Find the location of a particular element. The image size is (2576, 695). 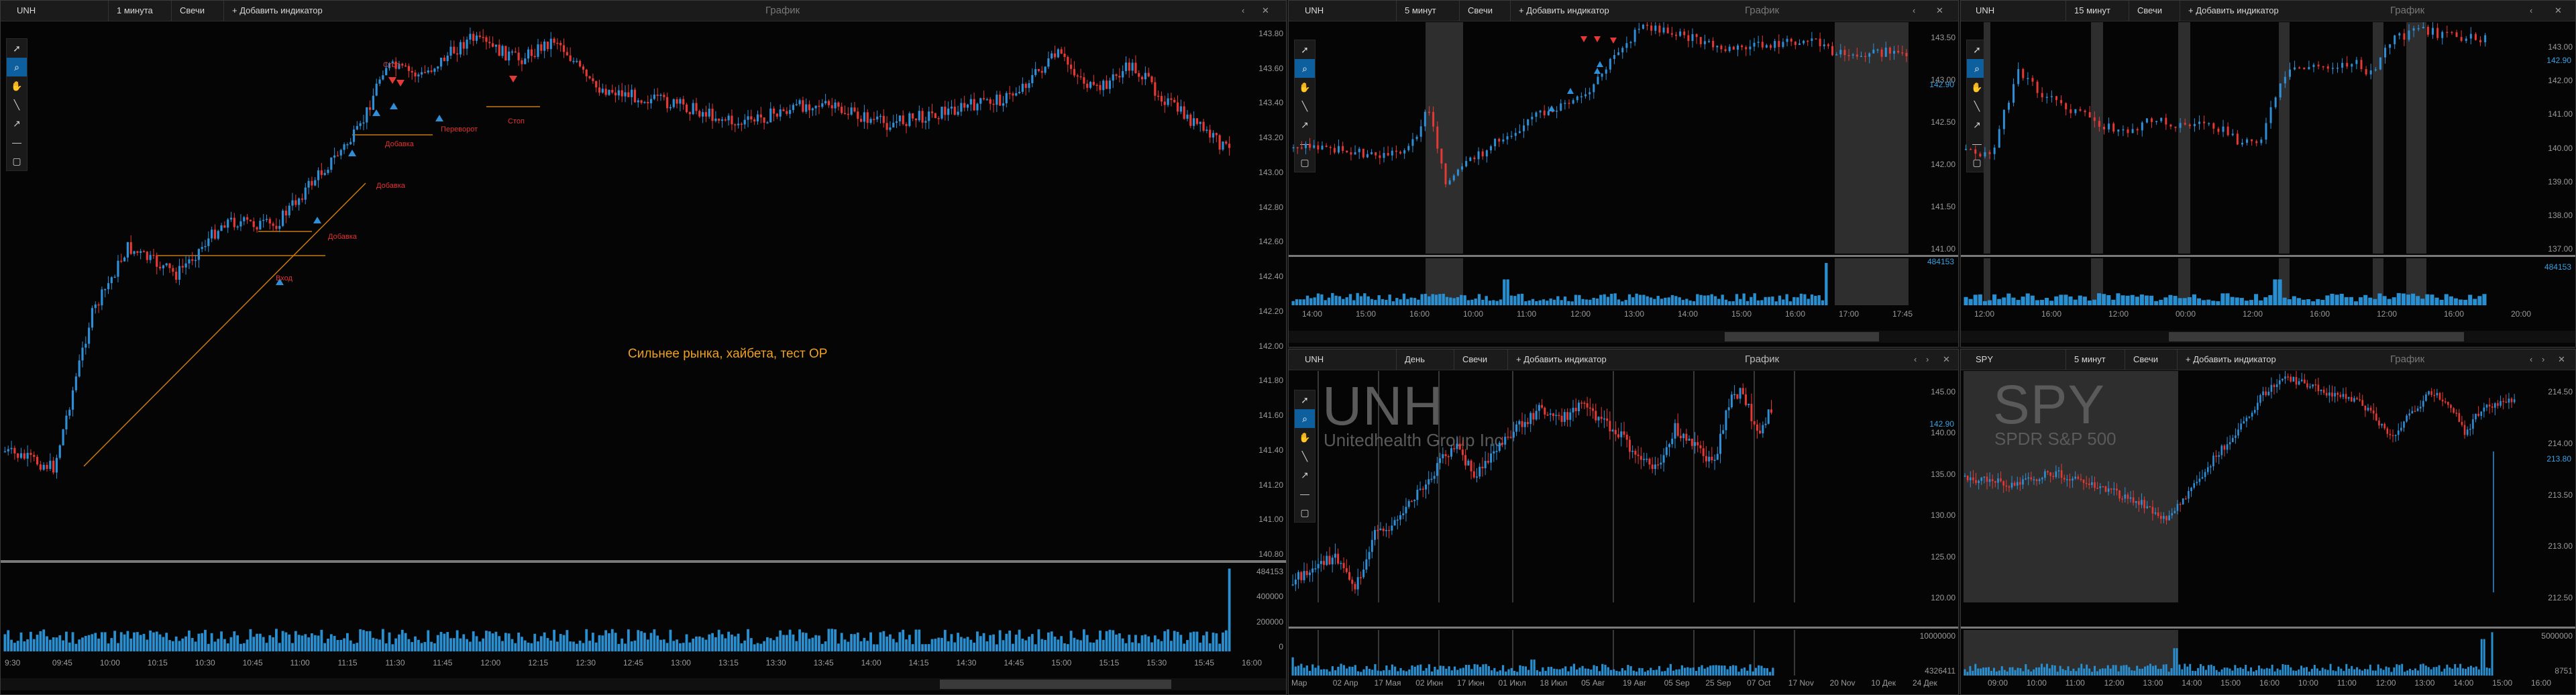

symbol-selector: SPY is located at coordinates (1984, 360).